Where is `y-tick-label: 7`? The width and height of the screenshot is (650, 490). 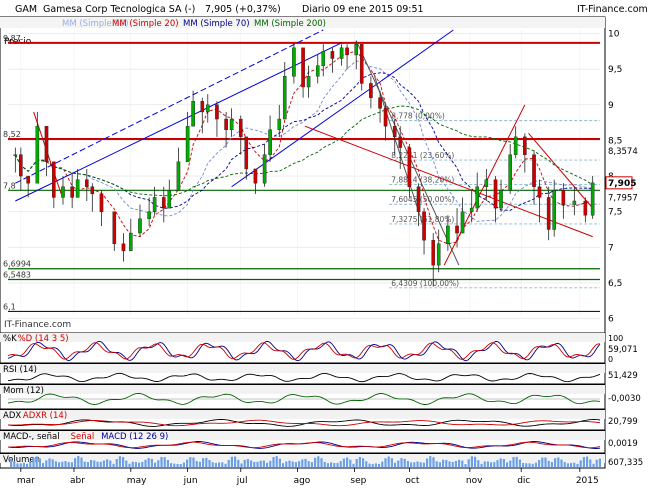
y-tick-label: 7 is located at coordinates (611, 248).